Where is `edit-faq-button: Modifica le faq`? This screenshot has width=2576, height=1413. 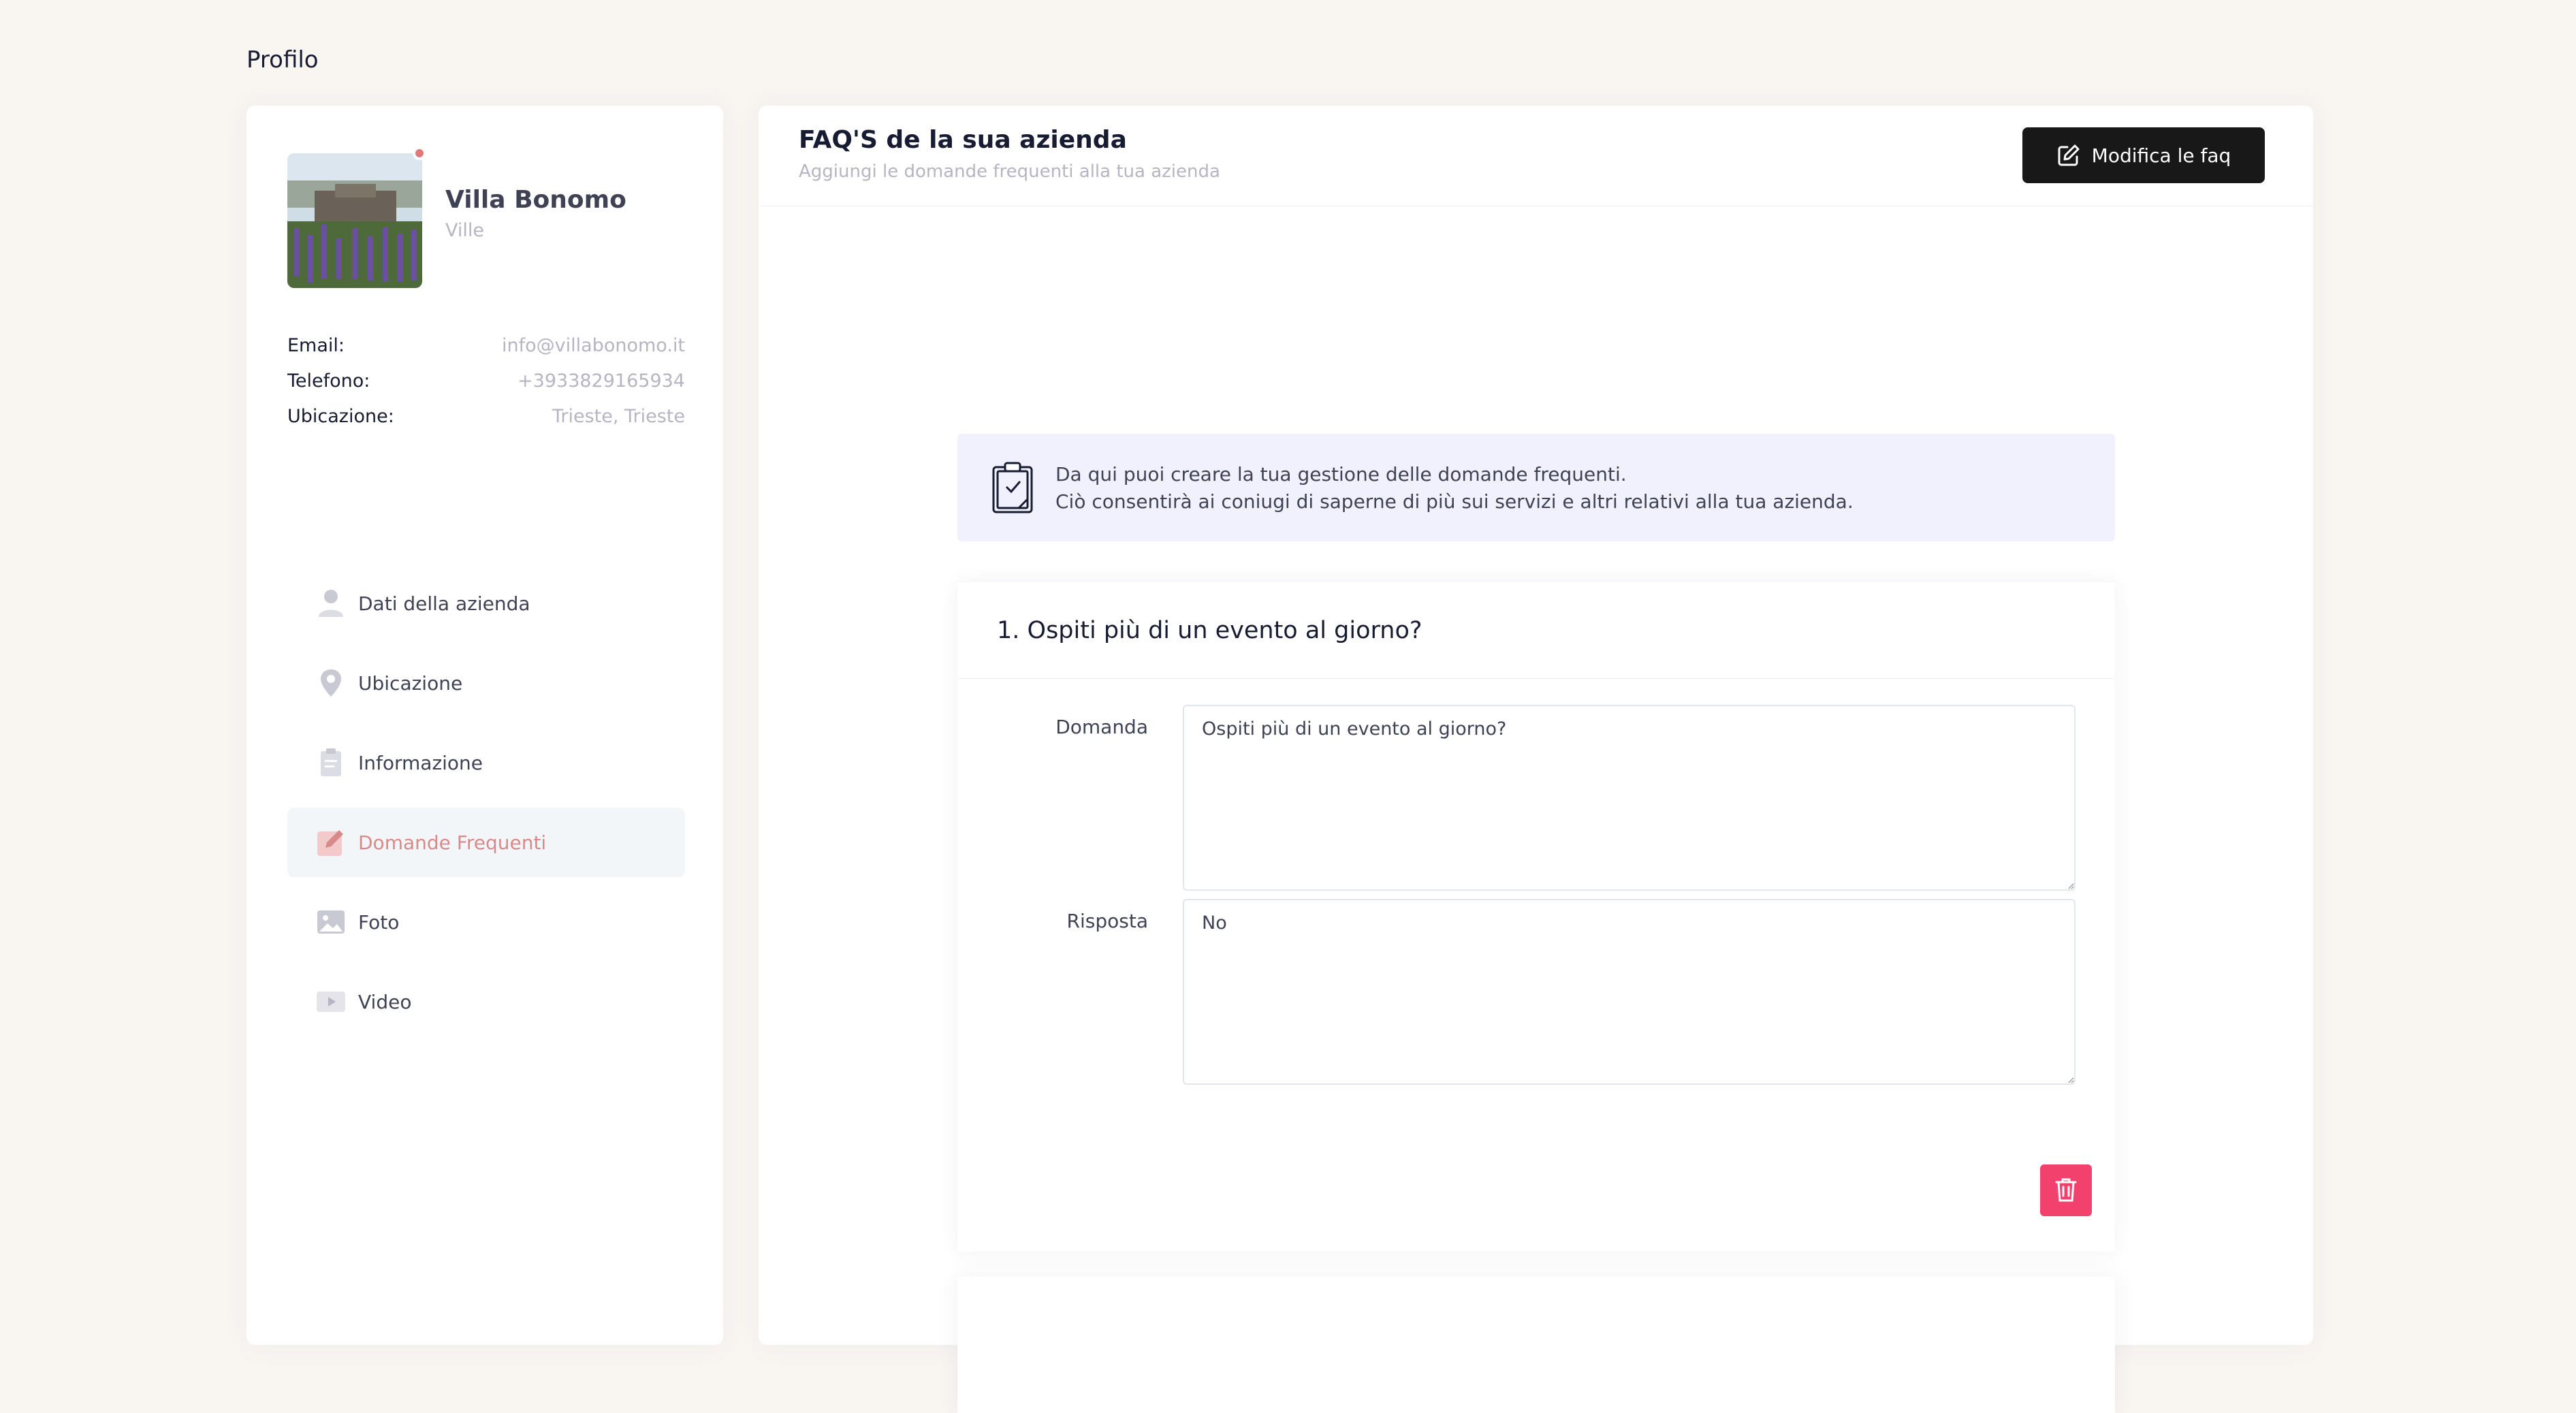 edit-faq-button: Modifica le faq is located at coordinates (2143, 155).